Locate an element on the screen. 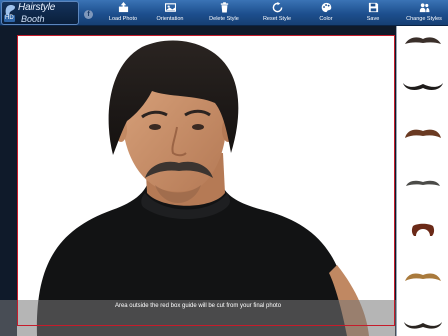 The image size is (448, 336). logo-hd-badge: HD is located at coordinates (9, 18).